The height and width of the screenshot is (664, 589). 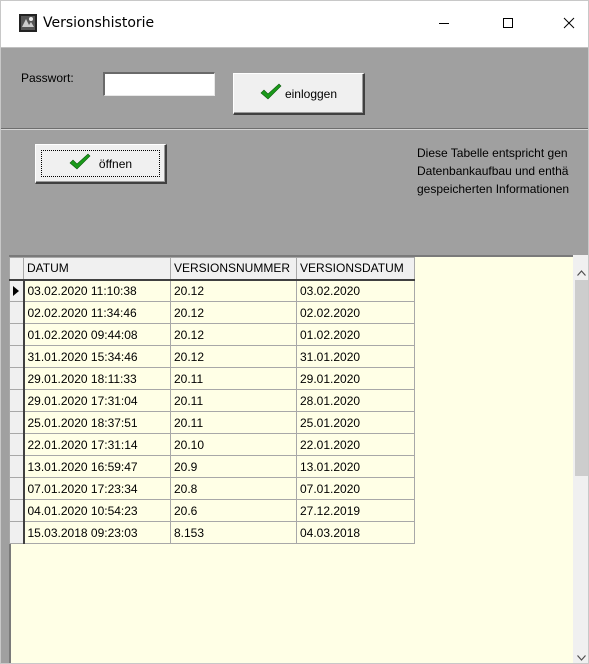 I want to click on login-panel: Passwort: einloggen, so click(x=294, y=88).